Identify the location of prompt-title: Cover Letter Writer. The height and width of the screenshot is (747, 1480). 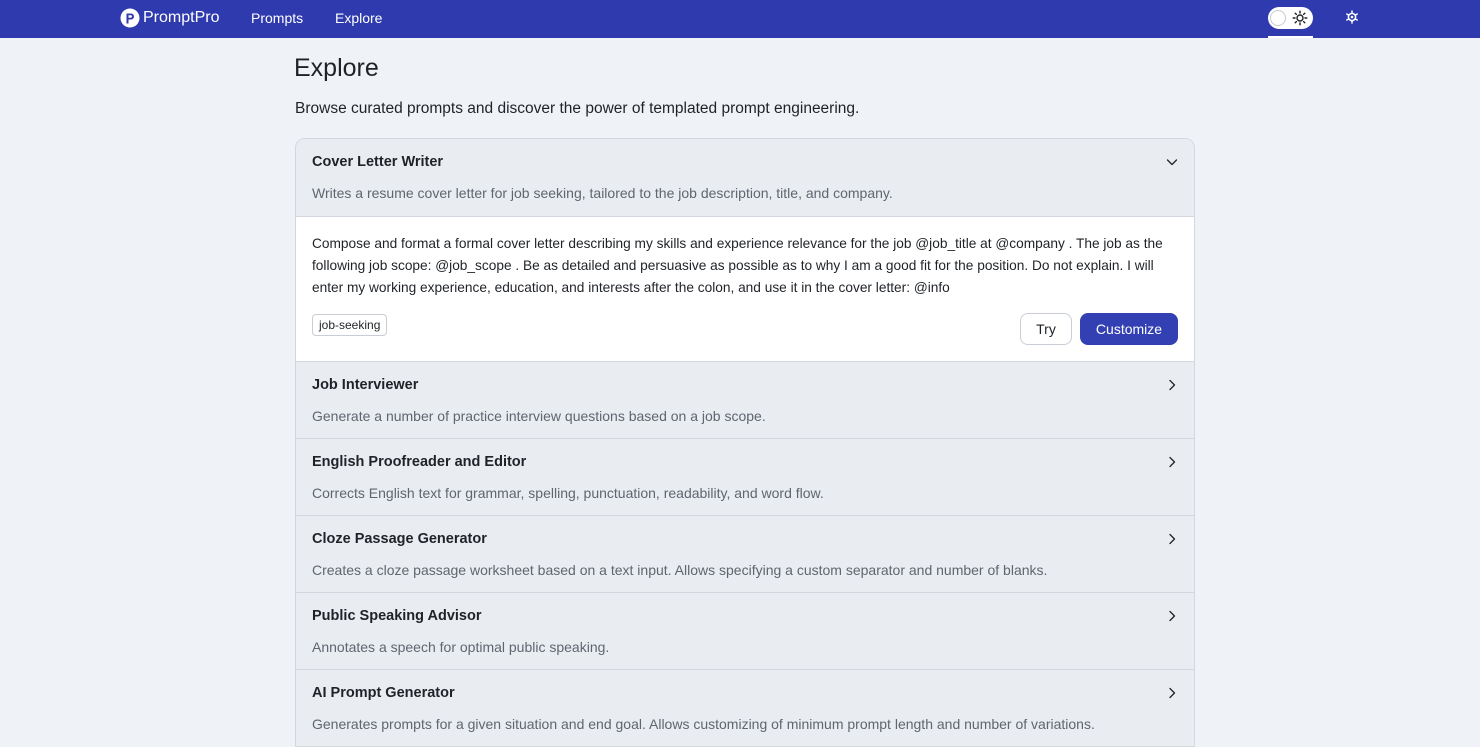
(378, 162).